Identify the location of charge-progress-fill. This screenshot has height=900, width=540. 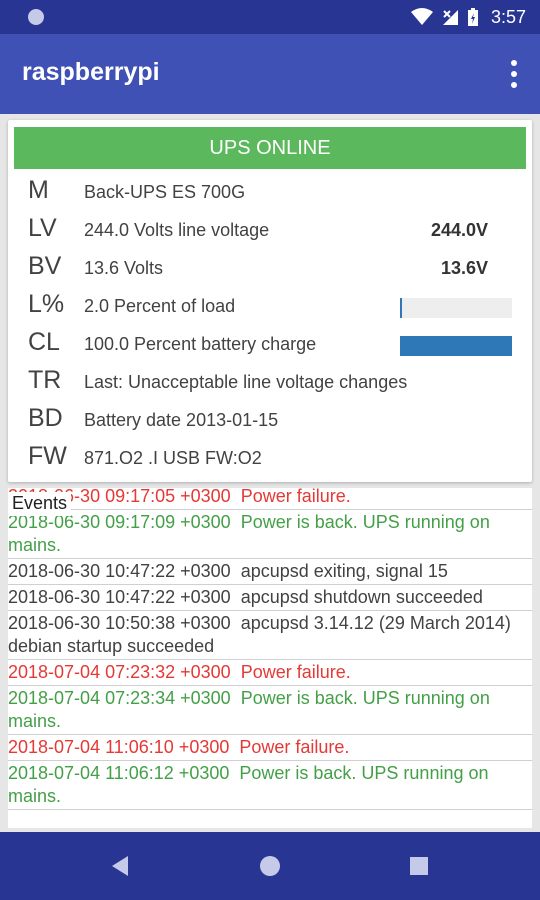
(456, 346).